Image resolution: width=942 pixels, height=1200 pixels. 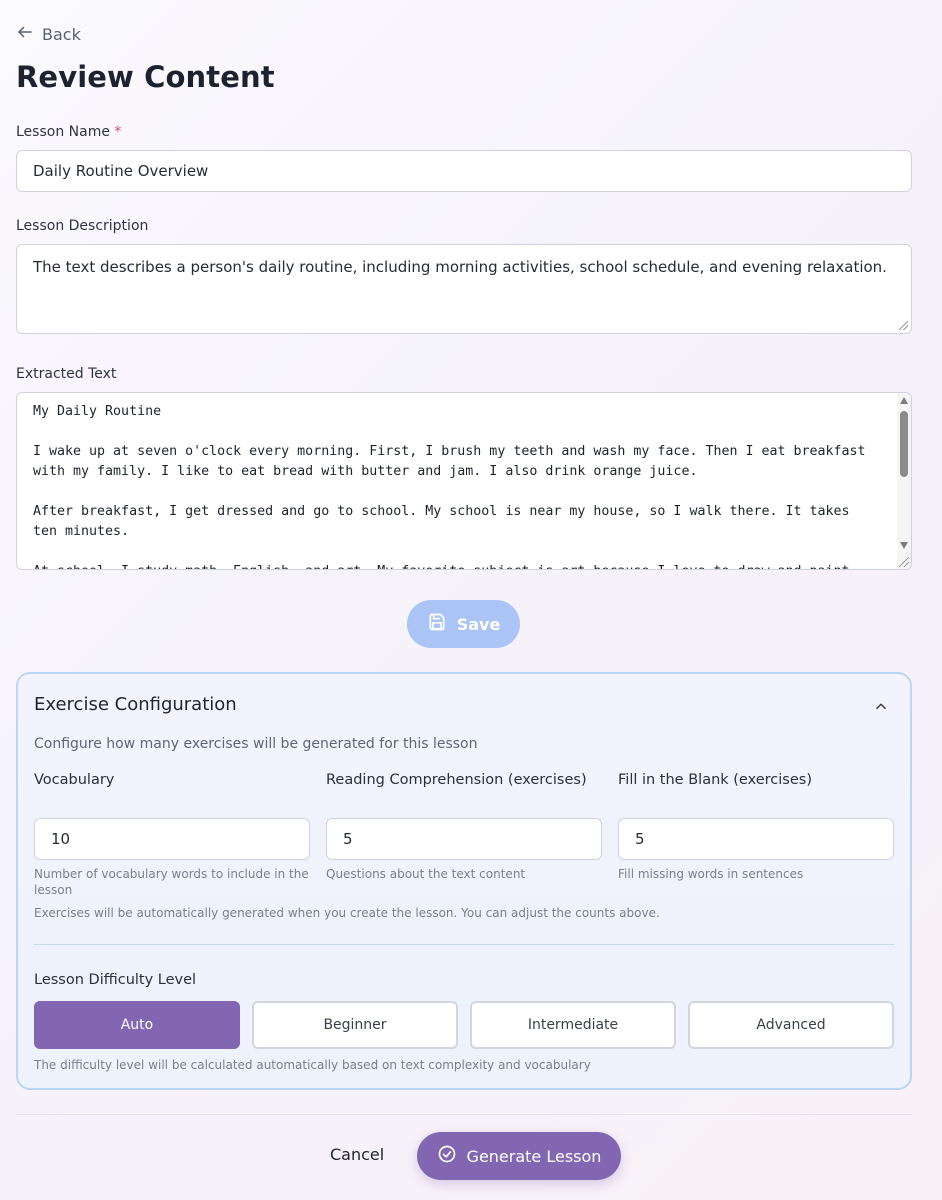 I want to click on scroll-thumb, so click(x=904, y=444).